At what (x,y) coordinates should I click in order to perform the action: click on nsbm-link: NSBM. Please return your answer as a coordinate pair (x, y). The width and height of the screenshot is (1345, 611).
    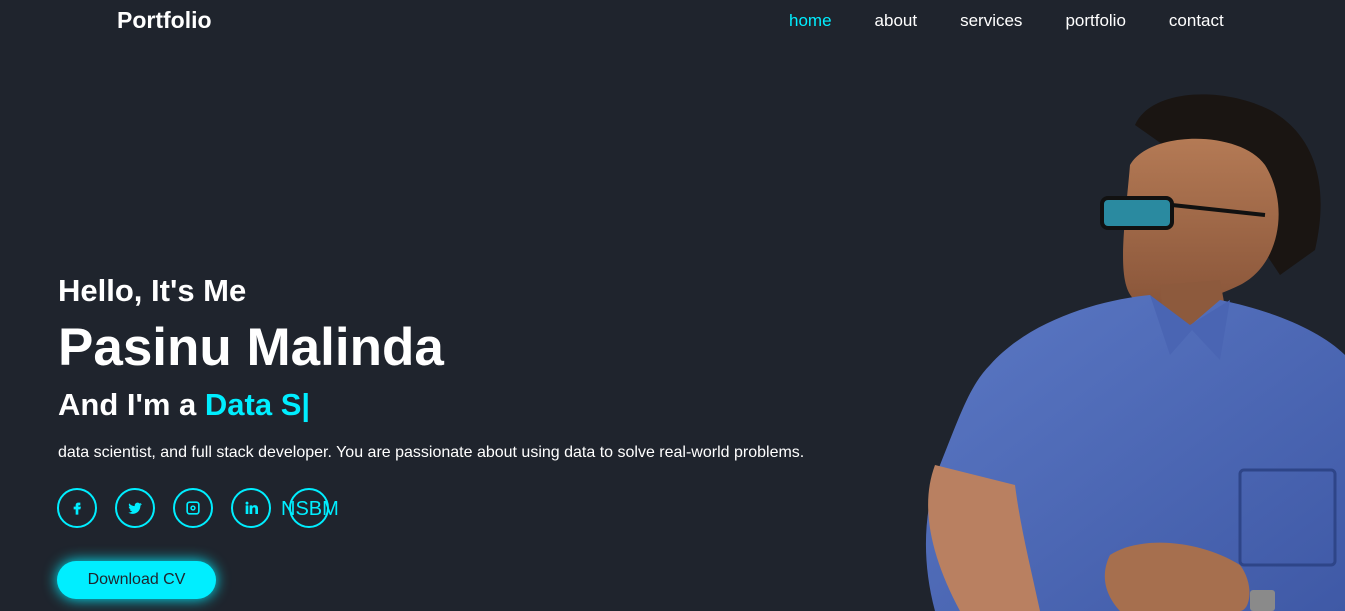
    Looking at the image, I should click on (310, 508).